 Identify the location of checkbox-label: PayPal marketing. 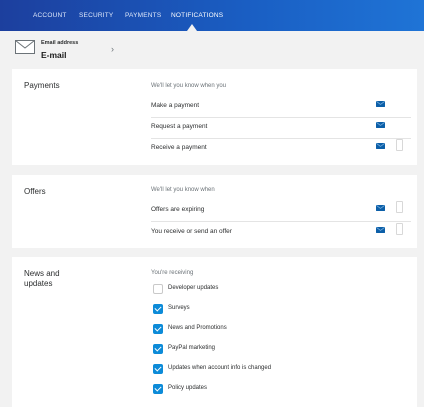
(192, 348).